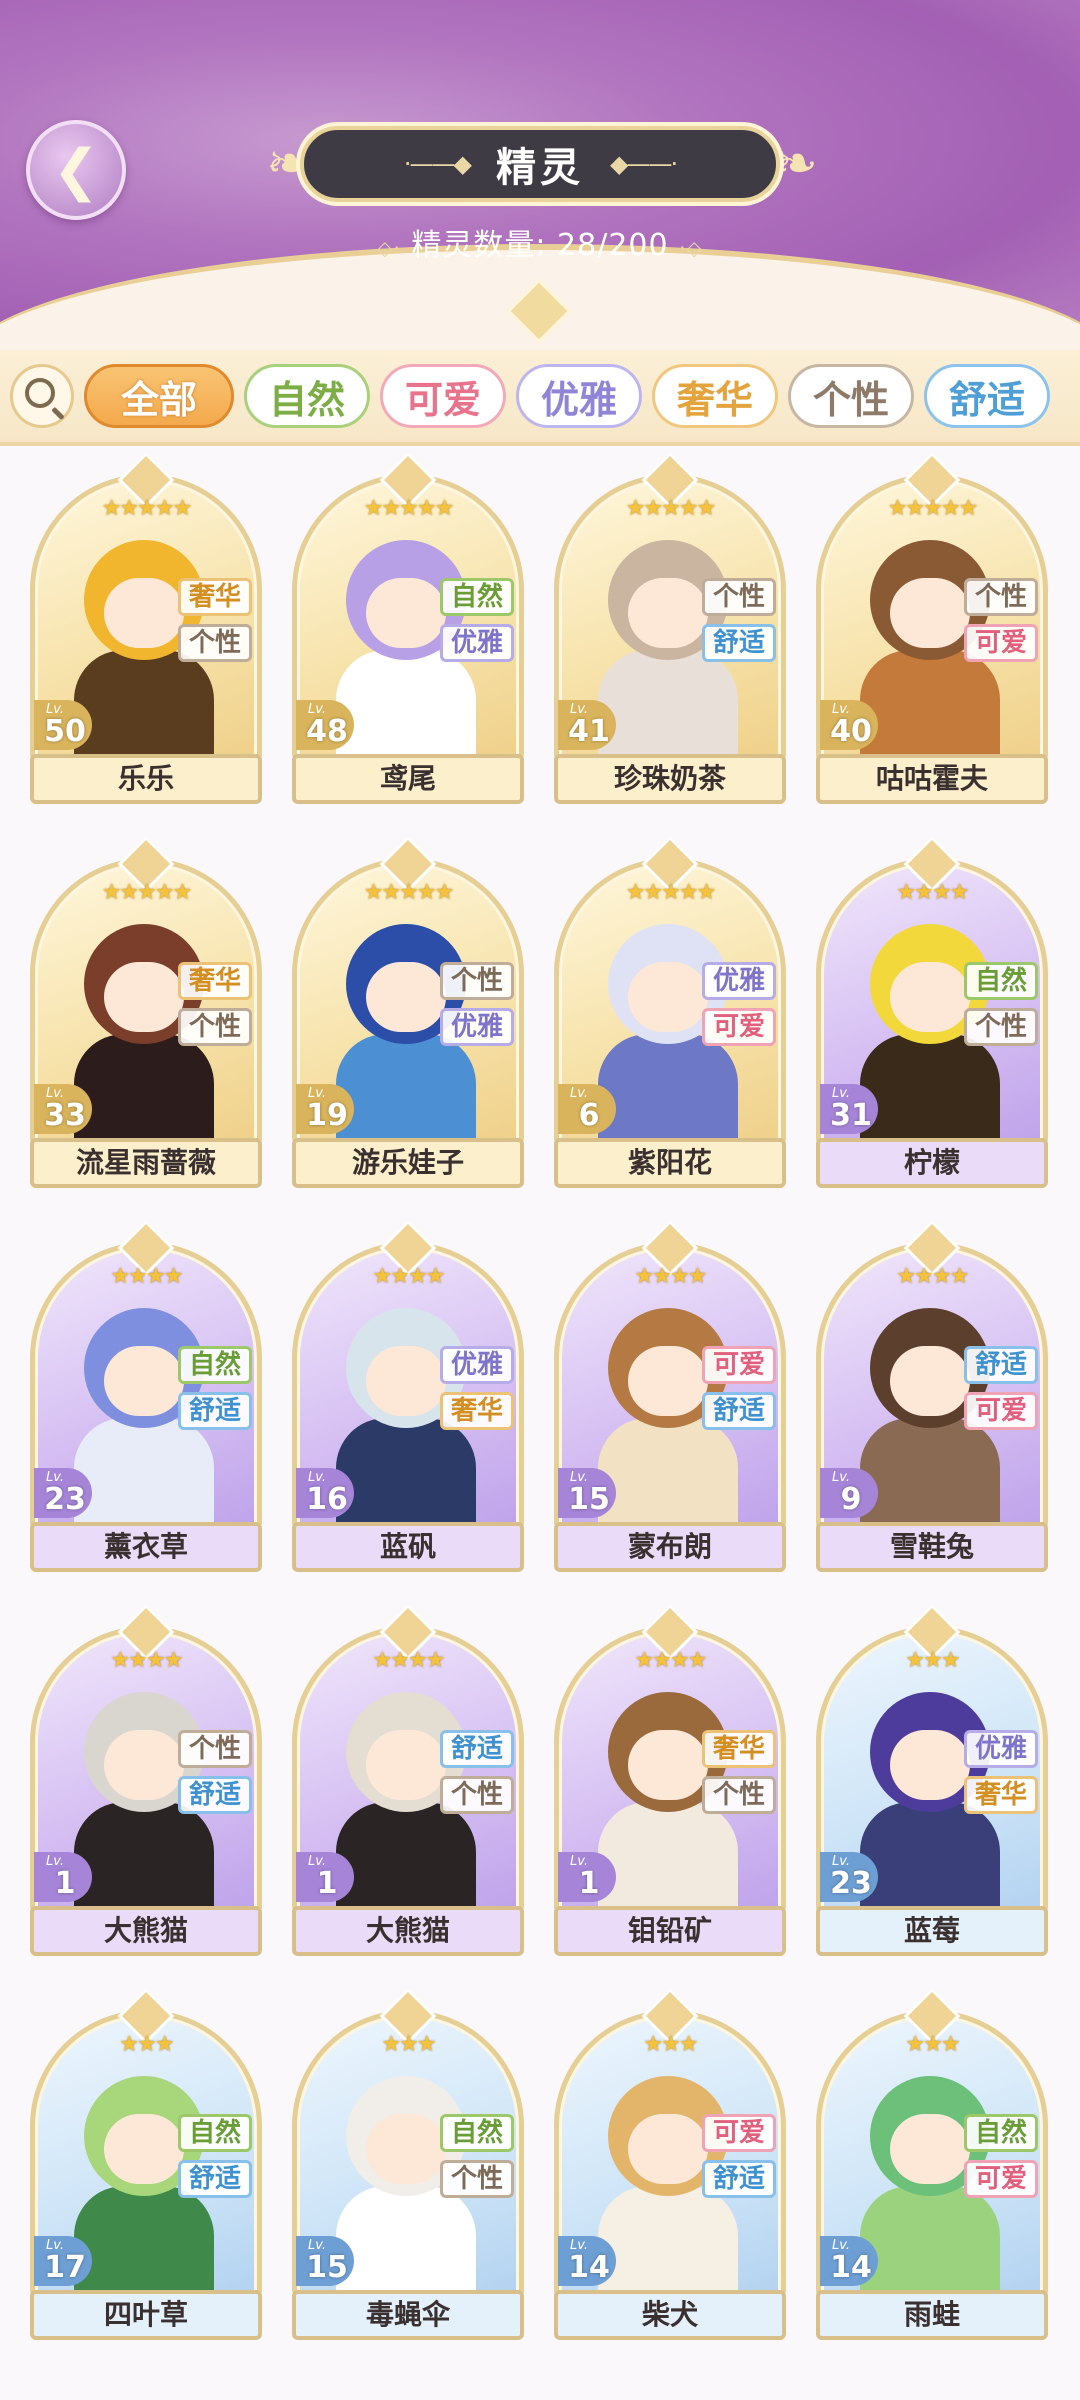 Image resolution: width=1080 pixels, height=2400 pixels. Describe the element at coordinates (589, 2267) in the screenshot. I see `level-value: 14` at that location.